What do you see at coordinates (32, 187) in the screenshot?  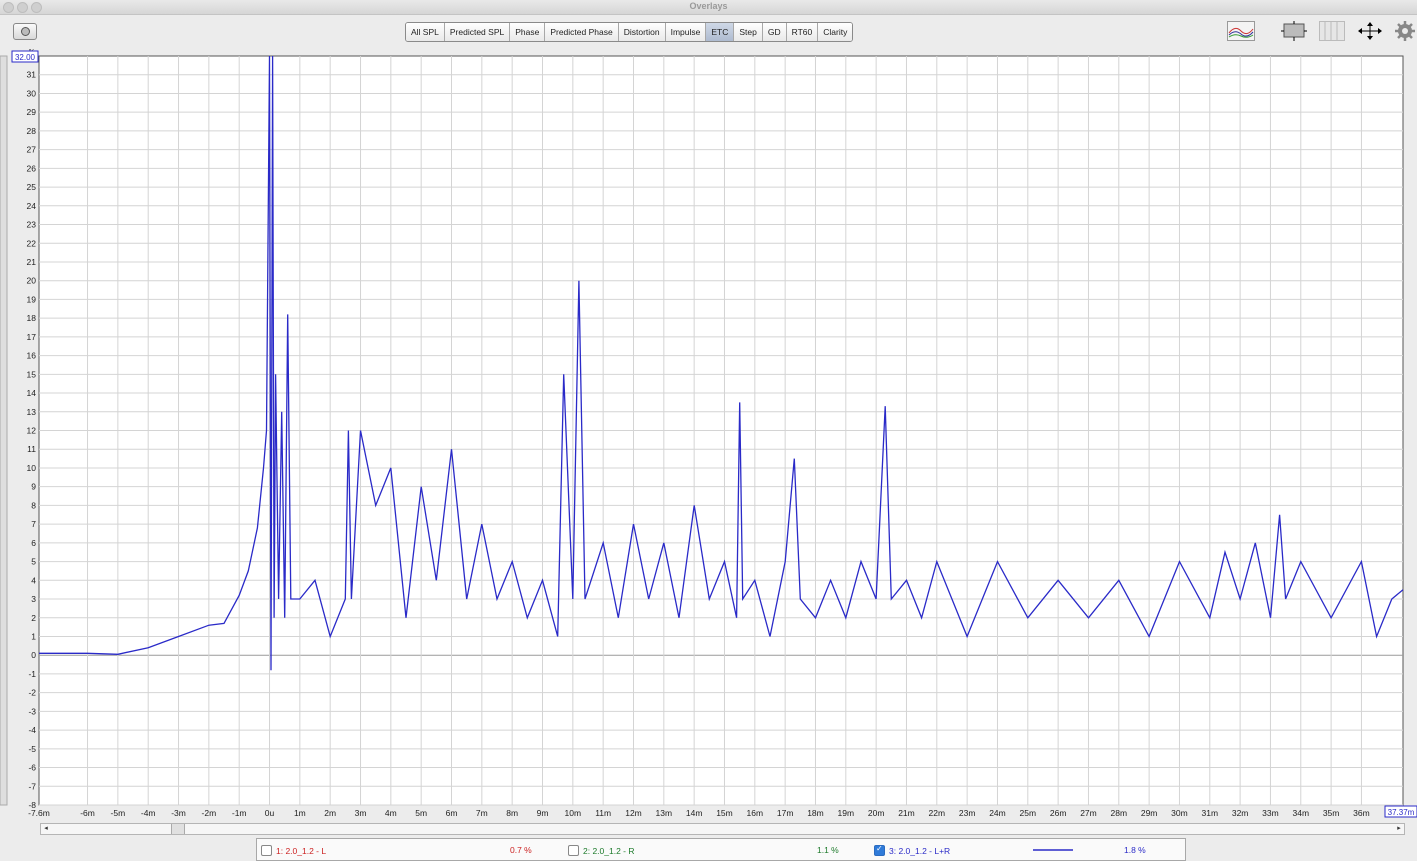 I see `y-tick-label: 25` at bounding box center [32, 187].